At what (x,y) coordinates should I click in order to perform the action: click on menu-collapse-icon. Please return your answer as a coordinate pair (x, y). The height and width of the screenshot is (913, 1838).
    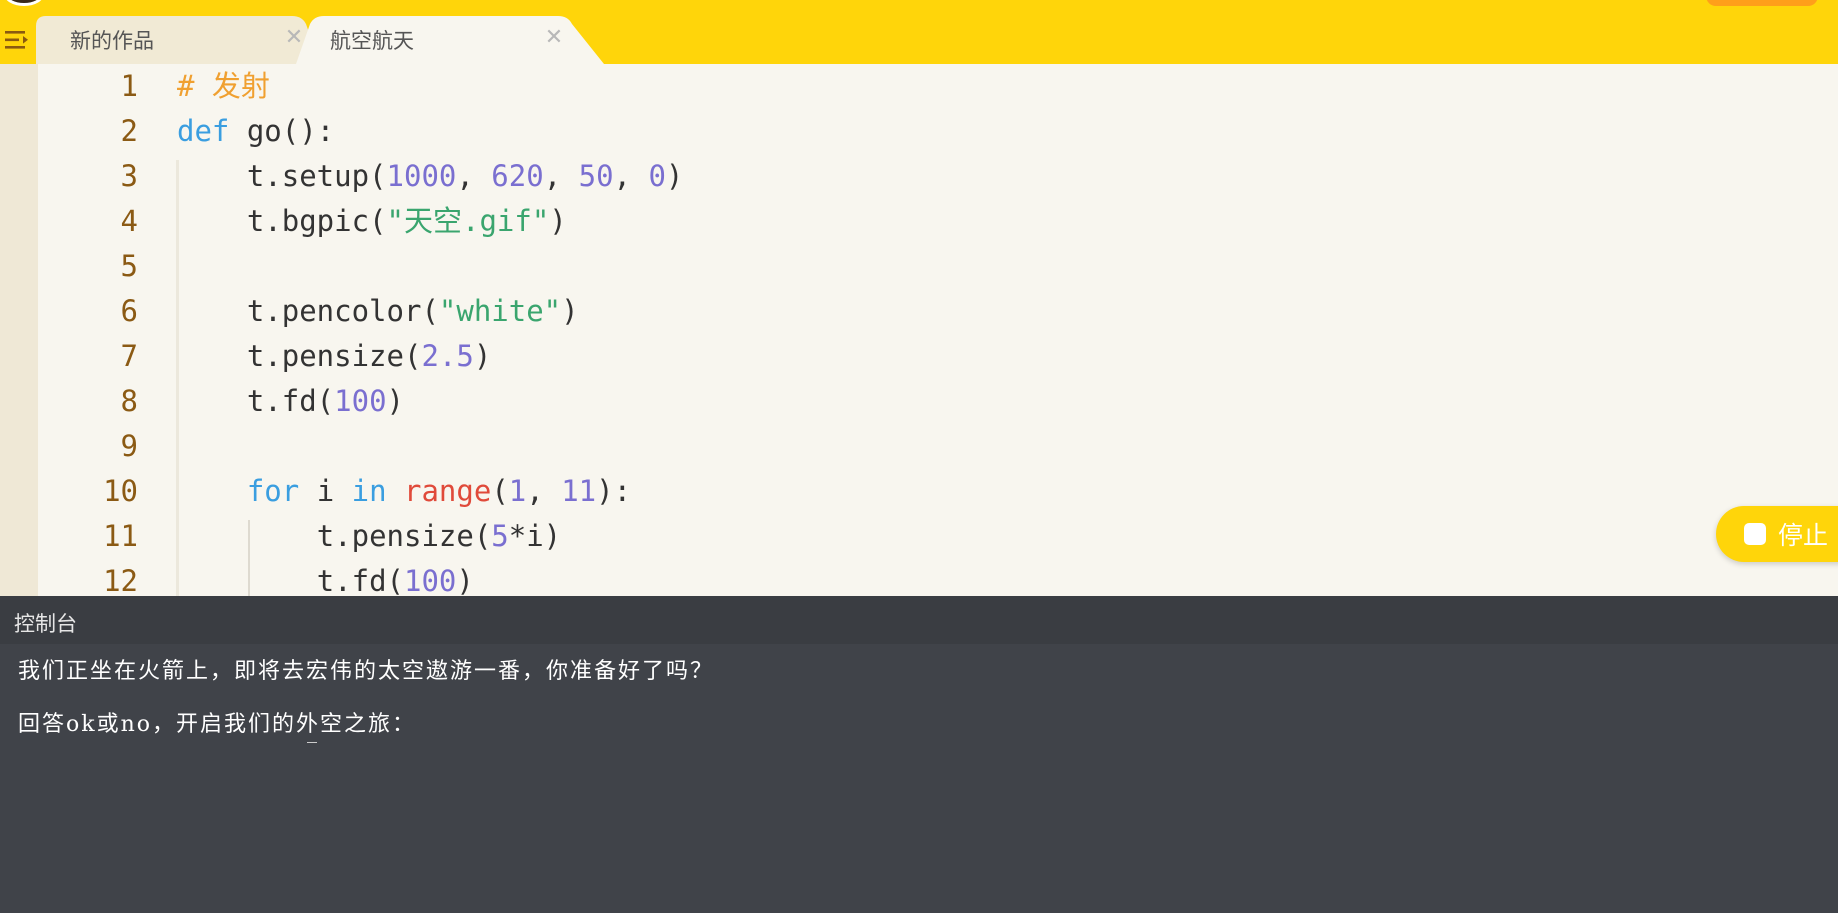
    Looking at the image, I should click on (16, 40).